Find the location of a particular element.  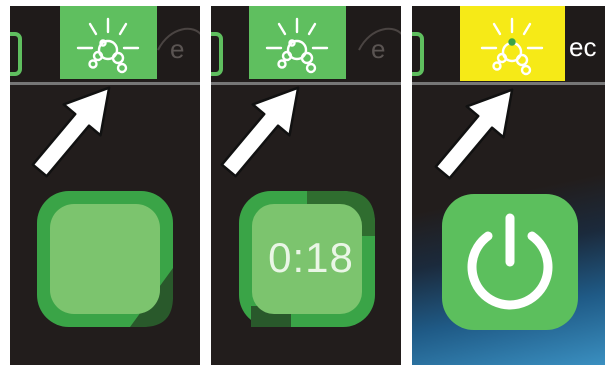

brand-text: ec is located at coordinates (583, 47).